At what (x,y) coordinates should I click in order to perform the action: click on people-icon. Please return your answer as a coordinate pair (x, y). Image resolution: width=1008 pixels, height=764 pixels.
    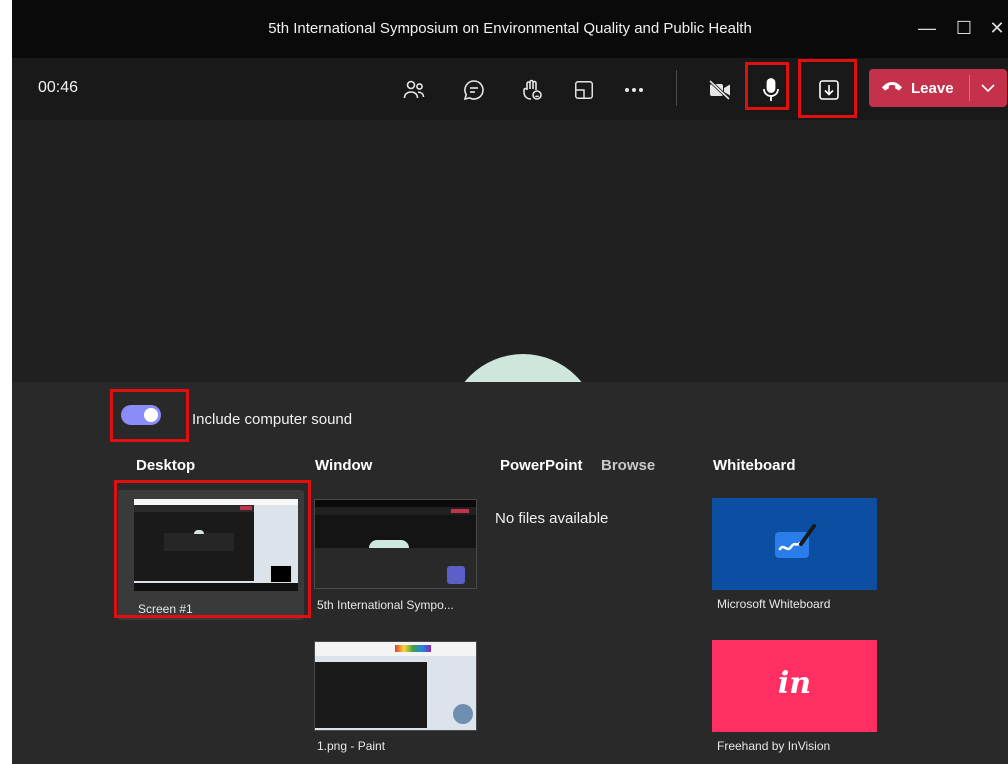
    Looking at the image, I should click on (414, 90).